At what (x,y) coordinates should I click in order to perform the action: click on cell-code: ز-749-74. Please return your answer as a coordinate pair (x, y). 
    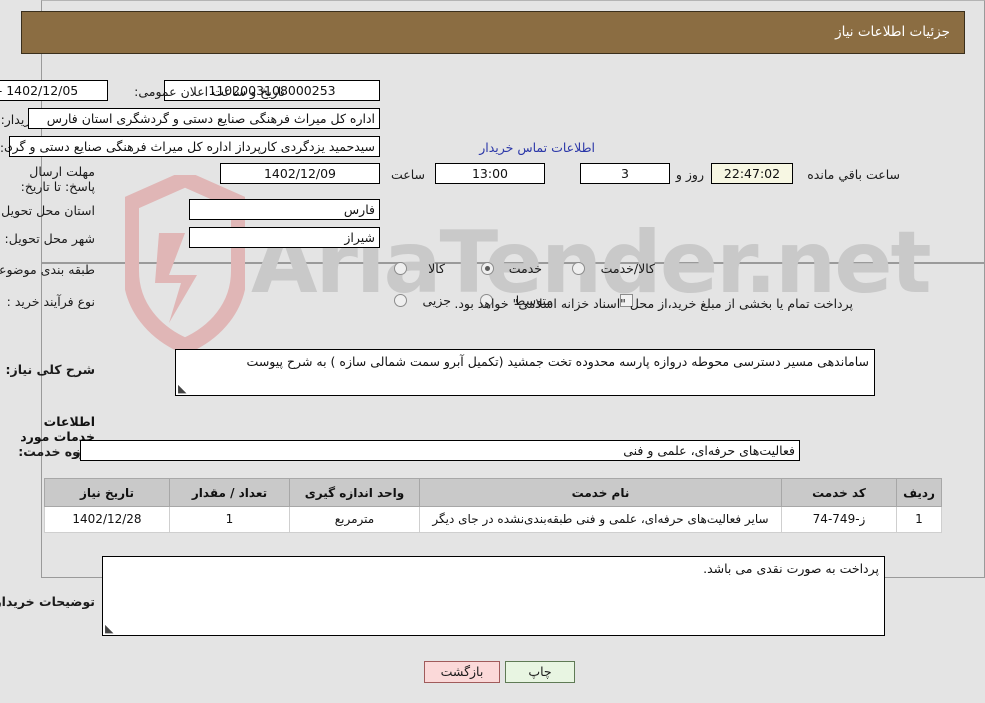
    Looking at the image, I should click on (839, 519).